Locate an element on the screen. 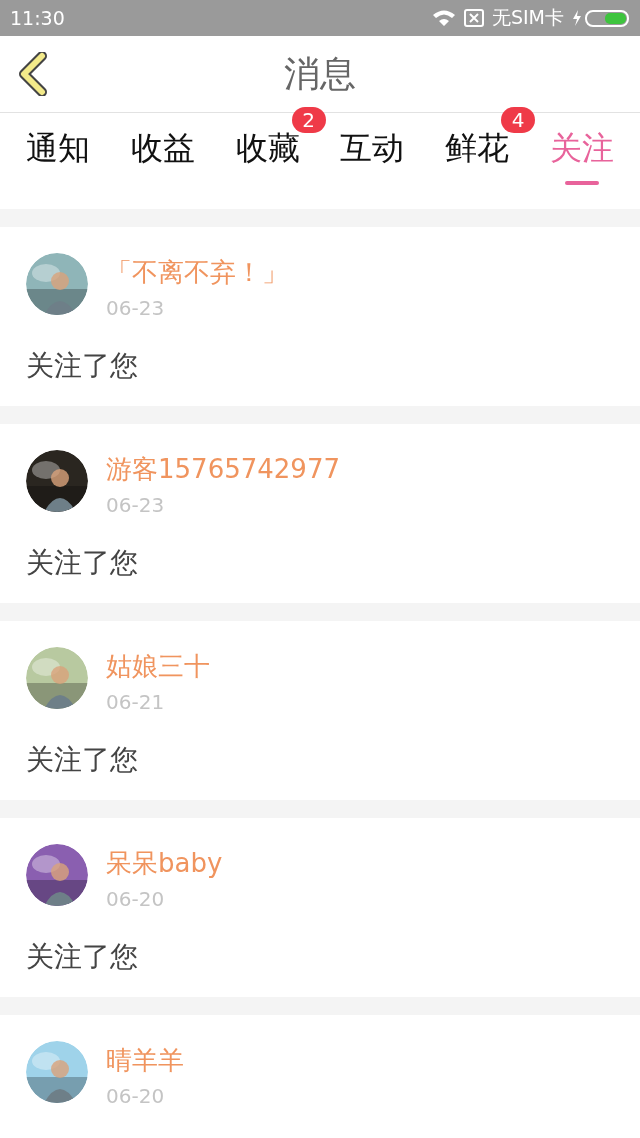 The width and height of the screenshot is (640, 1138). carrier-label: 无SIM卡 is located at coordinates (527, 17).